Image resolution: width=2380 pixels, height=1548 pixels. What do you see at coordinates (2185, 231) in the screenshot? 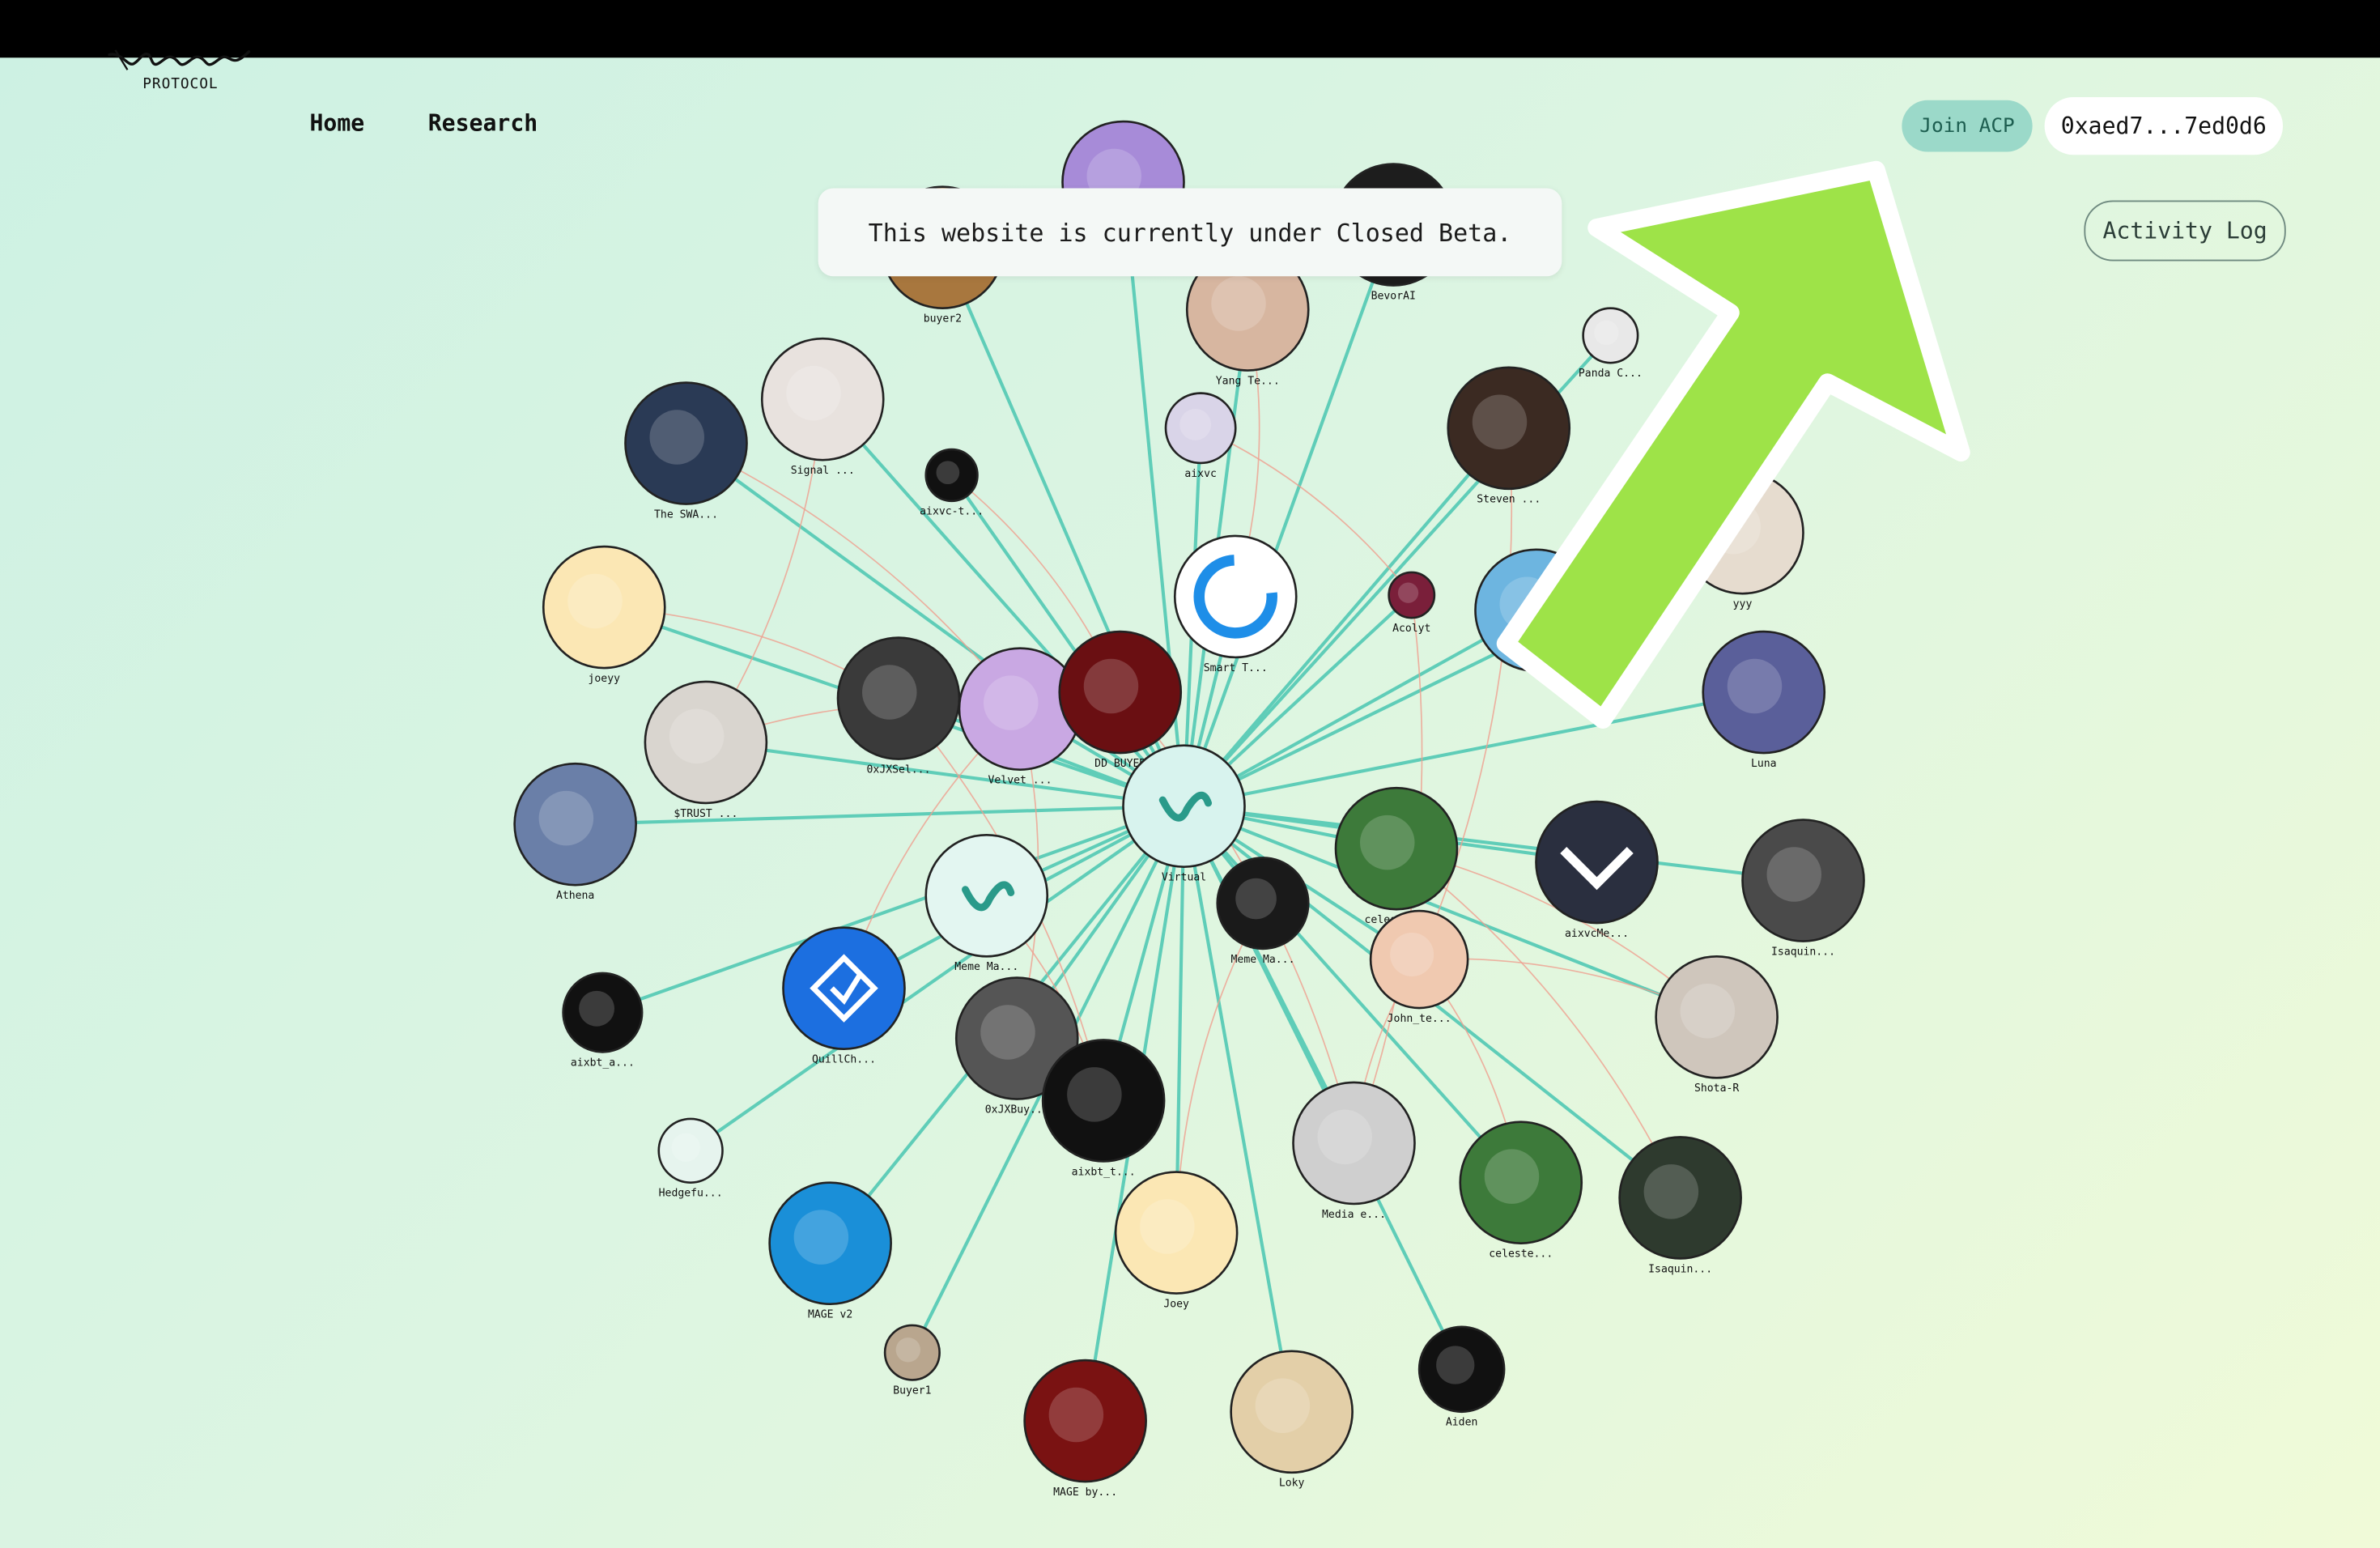
I see `activity-log-button: Activity Log` at bounding box center [2185, 231].